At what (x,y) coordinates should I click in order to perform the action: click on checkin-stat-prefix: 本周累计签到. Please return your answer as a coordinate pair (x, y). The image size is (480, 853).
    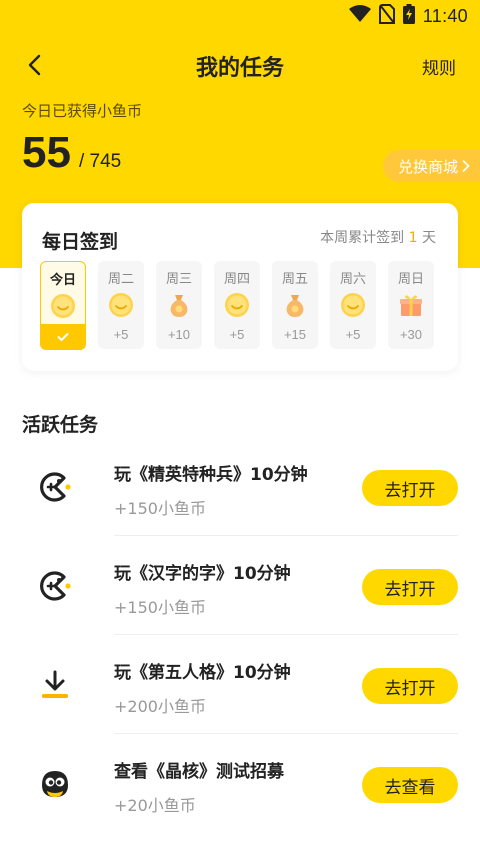
    Looking at the image, I should click on (362, 238).